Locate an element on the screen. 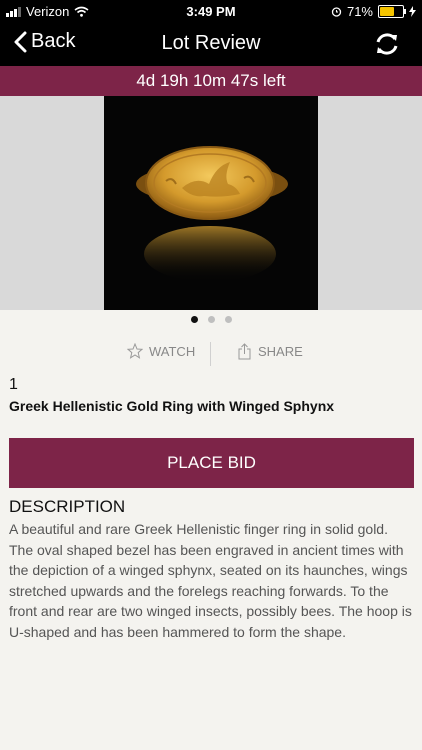  actions-divider is located at coordinates (210, 354).